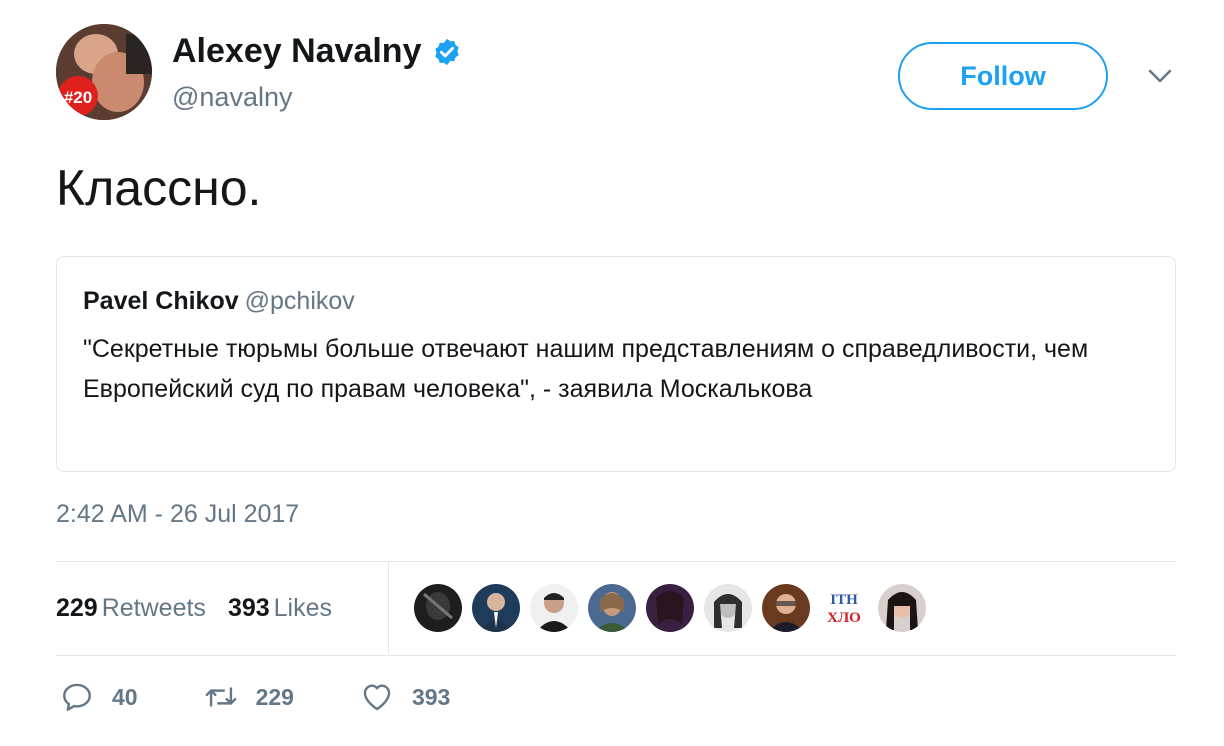 This screenshot has height=746, width=1224. I want to click on author-name-row: Alexey Navalny, so click(317, 51).